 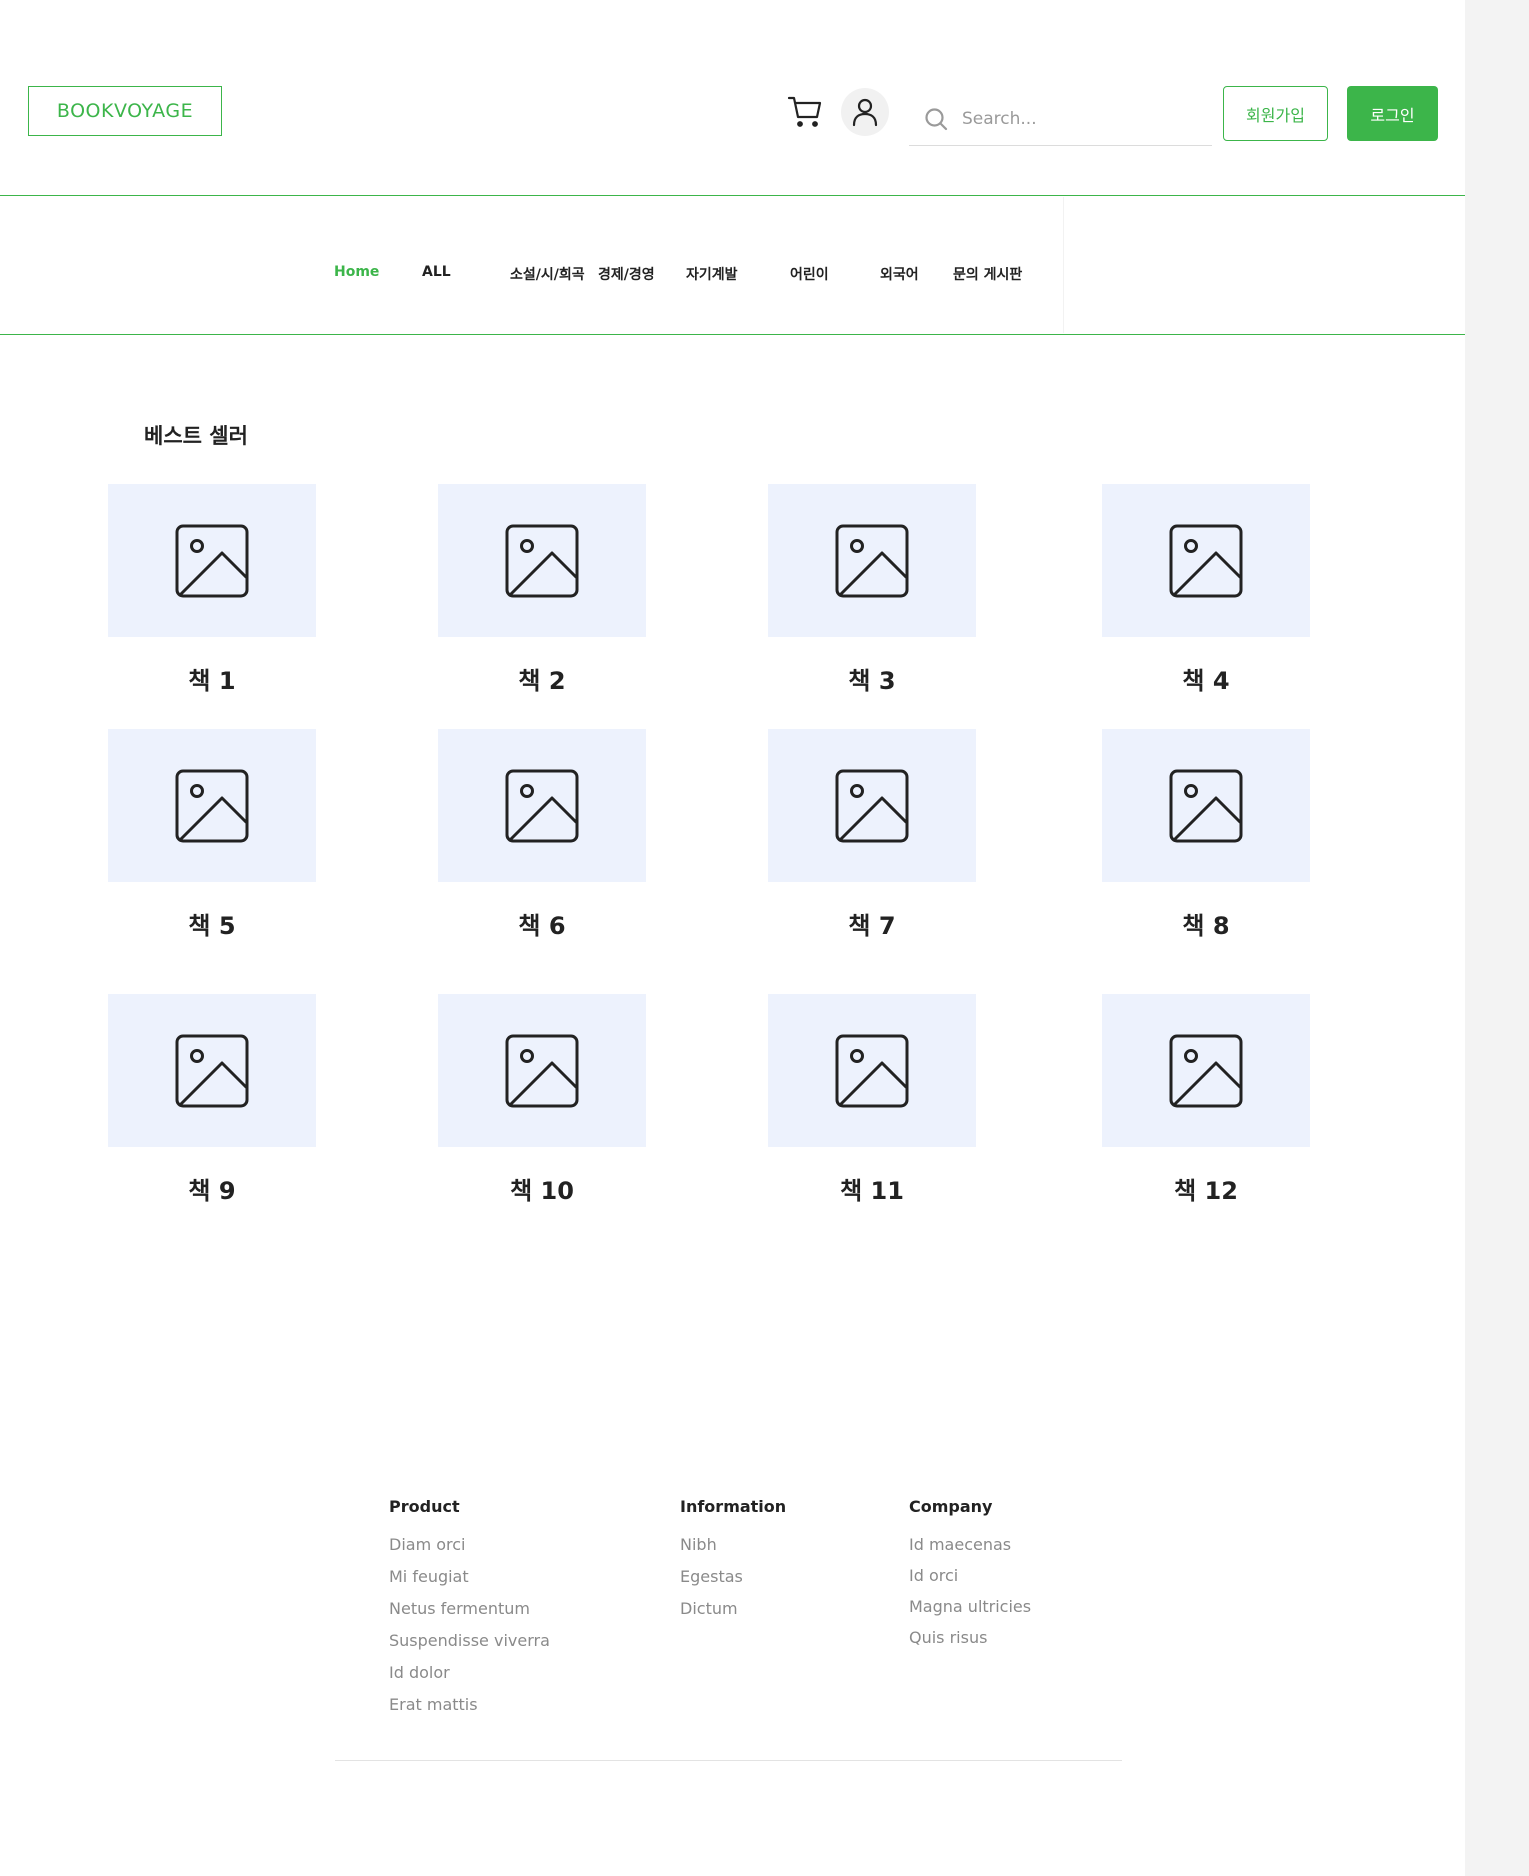 What do you see at coordinates (427, 1544) in the screenshot?
I see `footer-link: Diam orci` at bounding box center [427, 1544].